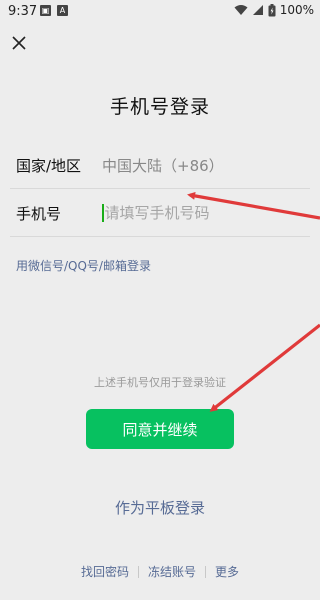  I want to click on status-time: 9:37, so click(23, 11).